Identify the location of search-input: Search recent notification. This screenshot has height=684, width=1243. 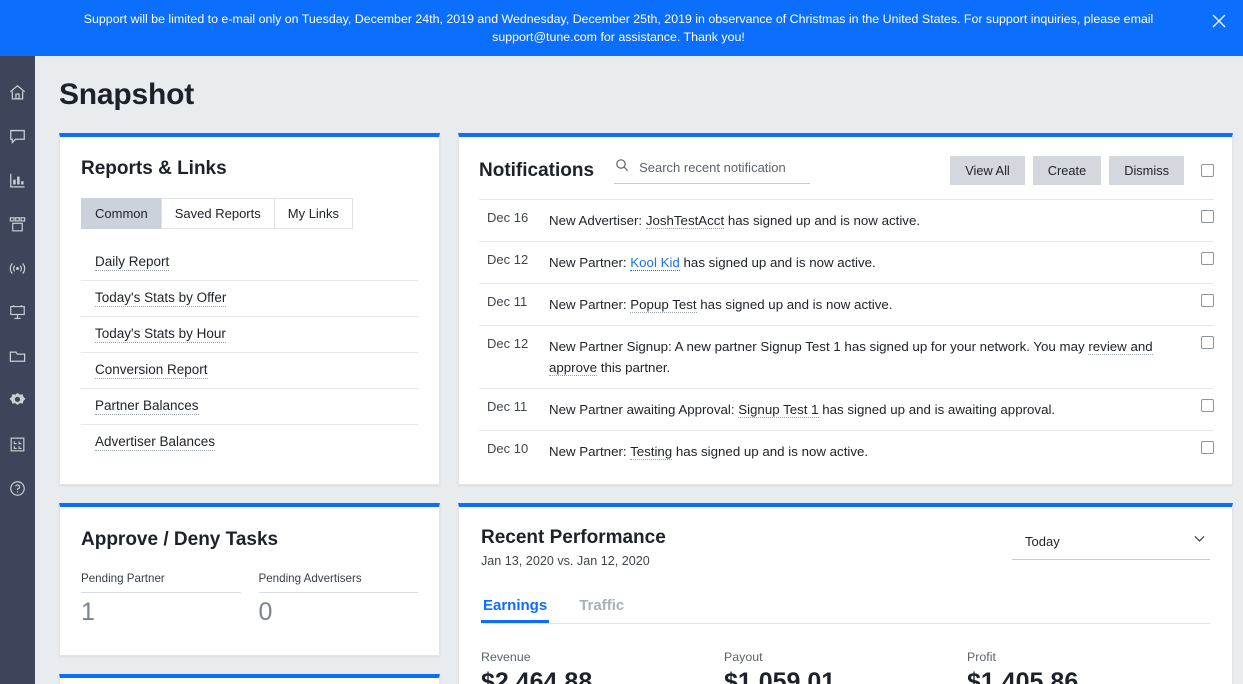
(712, 170).